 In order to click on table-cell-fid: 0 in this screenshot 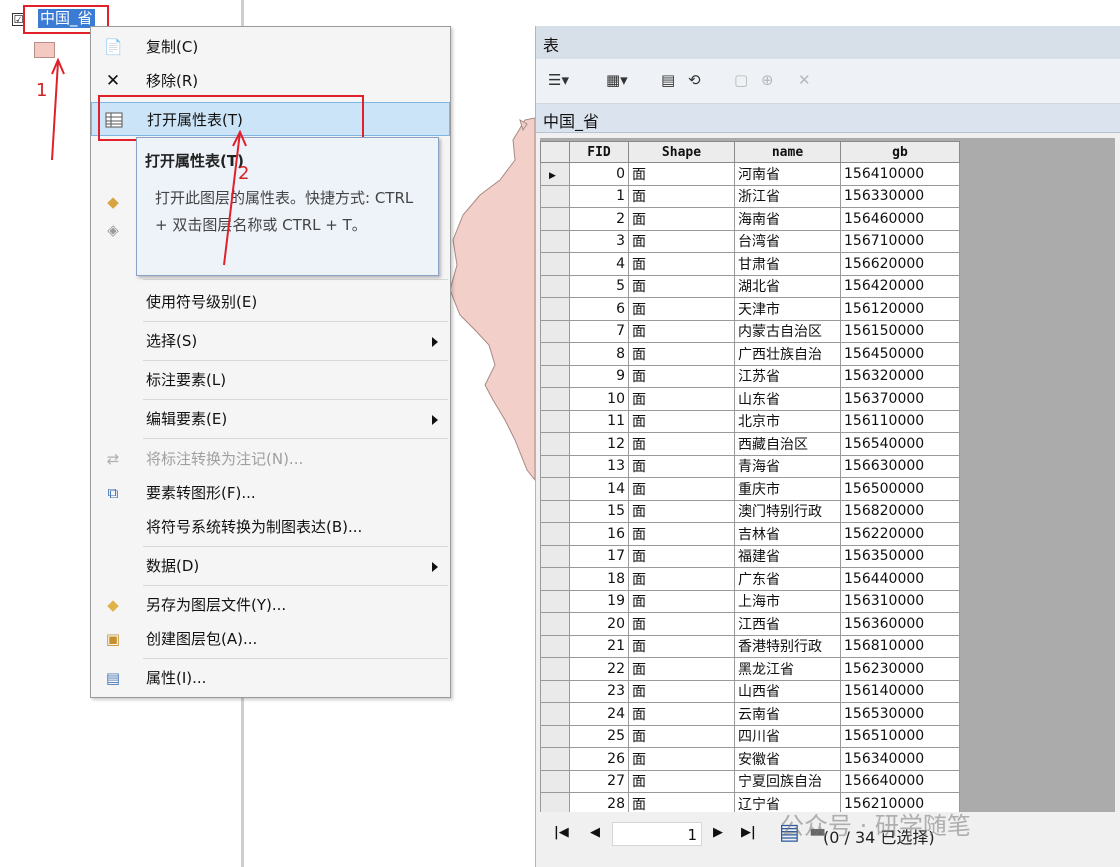, I will do `click(599, 174)`.